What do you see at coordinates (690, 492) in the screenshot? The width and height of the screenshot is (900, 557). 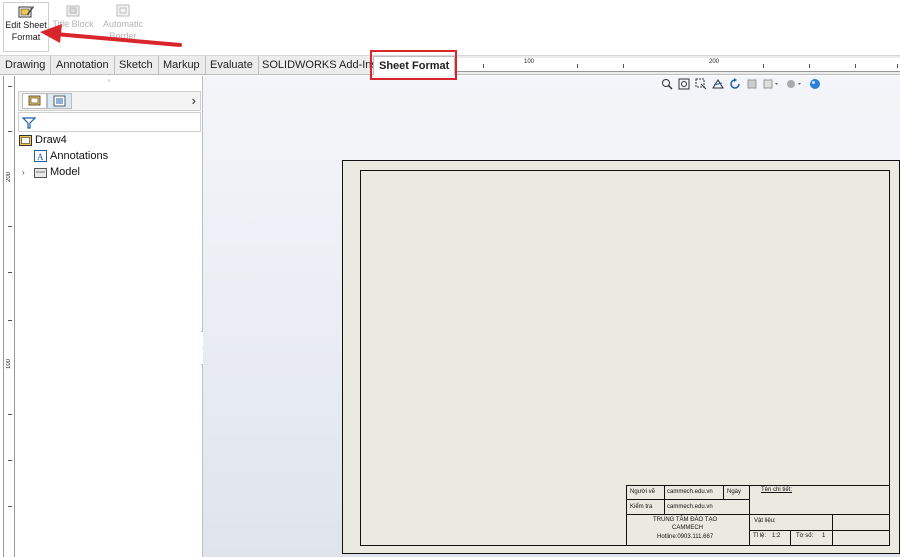 I see `nguoi-ve-value: cammech.edu.vn` at bounding box center [690, 492].